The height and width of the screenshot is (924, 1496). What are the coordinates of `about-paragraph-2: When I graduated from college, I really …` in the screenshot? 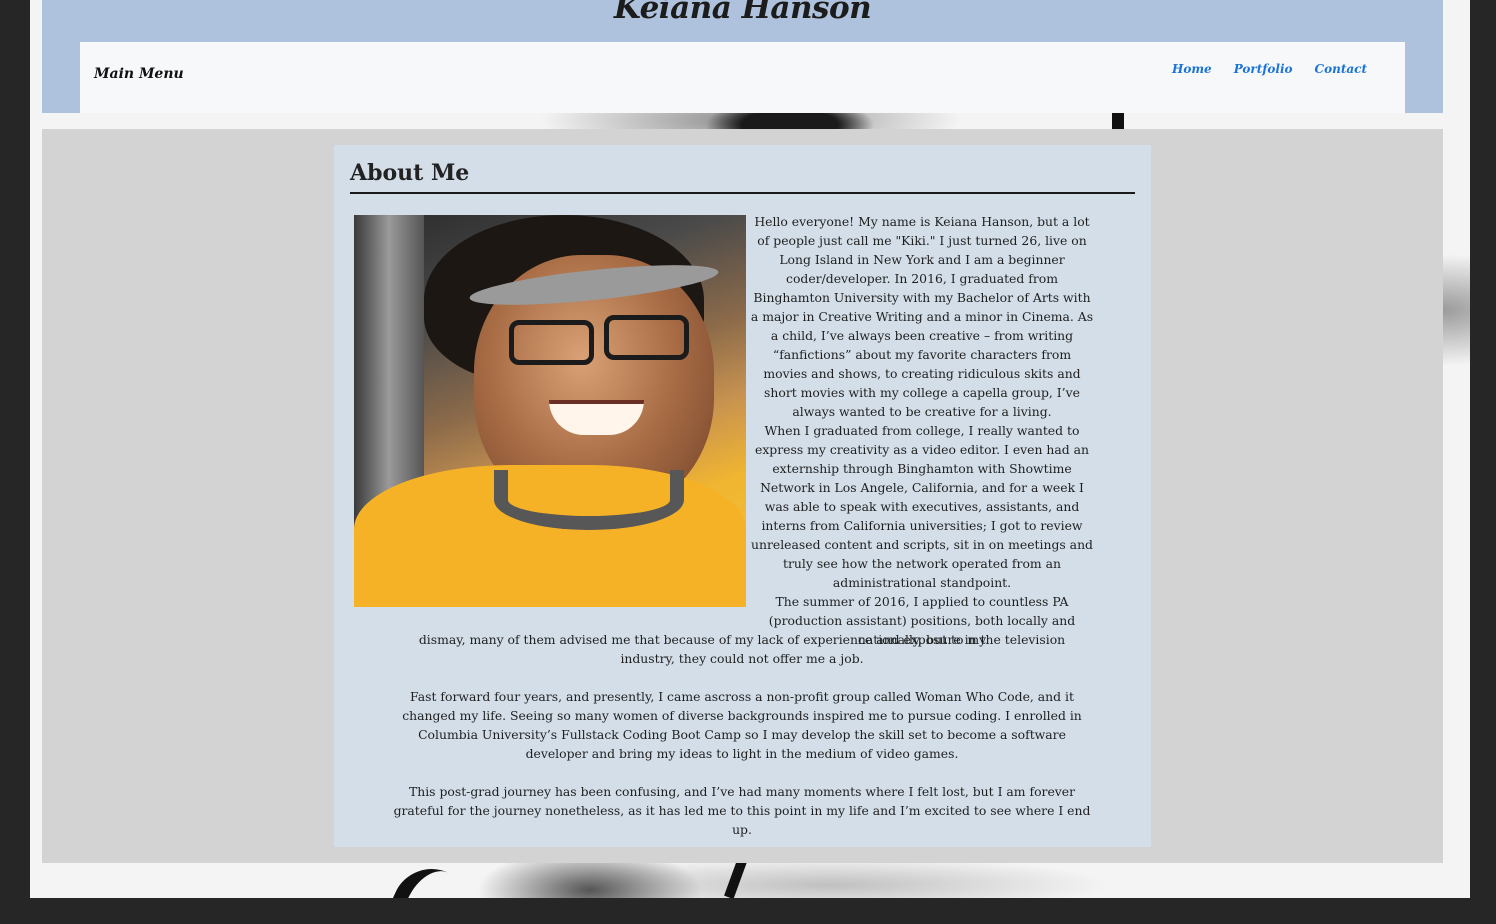 It's located at (922, 506).